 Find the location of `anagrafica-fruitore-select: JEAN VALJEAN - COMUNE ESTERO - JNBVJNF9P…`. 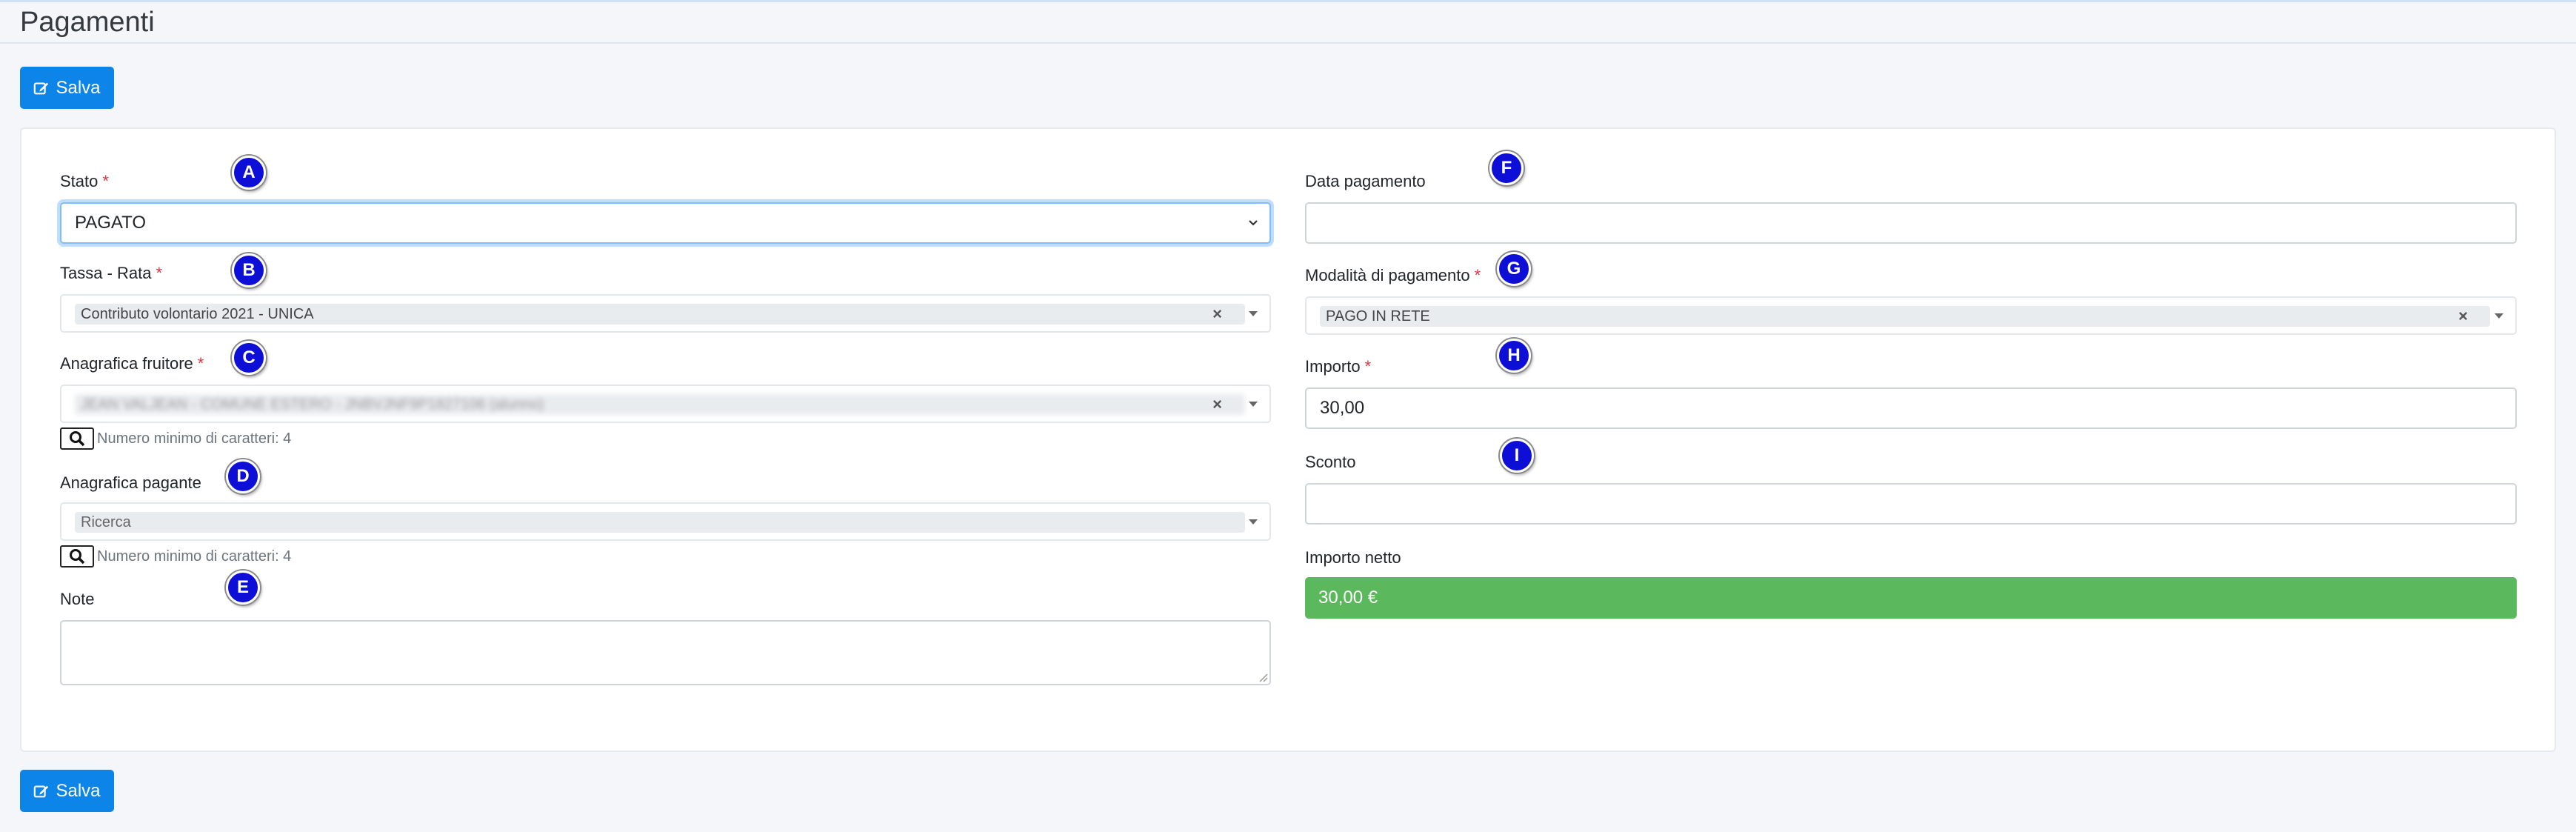

anagrafica-fruitore-select: JEAN VALJEAN - COMUNE ESTERO - JNBVJNF9P… is located at coordinates (665, 404).